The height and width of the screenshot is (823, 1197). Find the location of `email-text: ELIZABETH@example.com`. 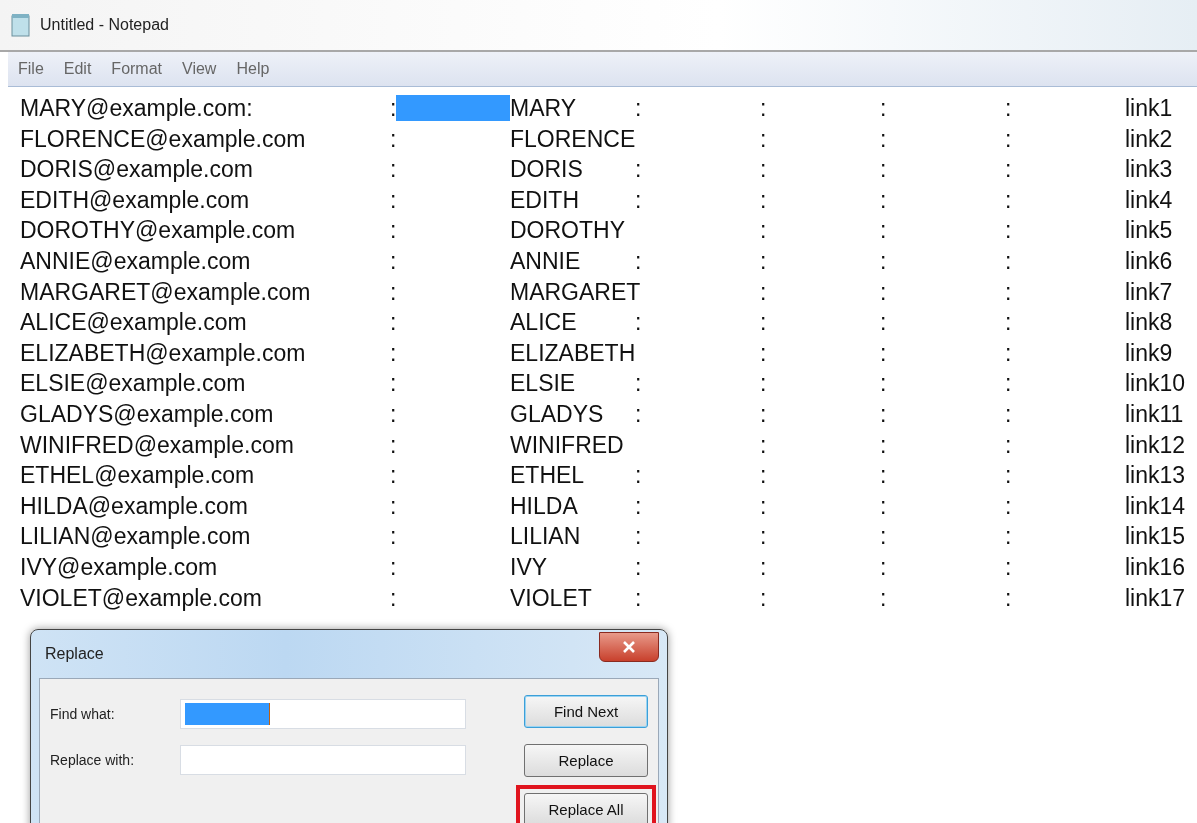

email-text: ELIZABETH@example.com is located at coordinates (163, 353).